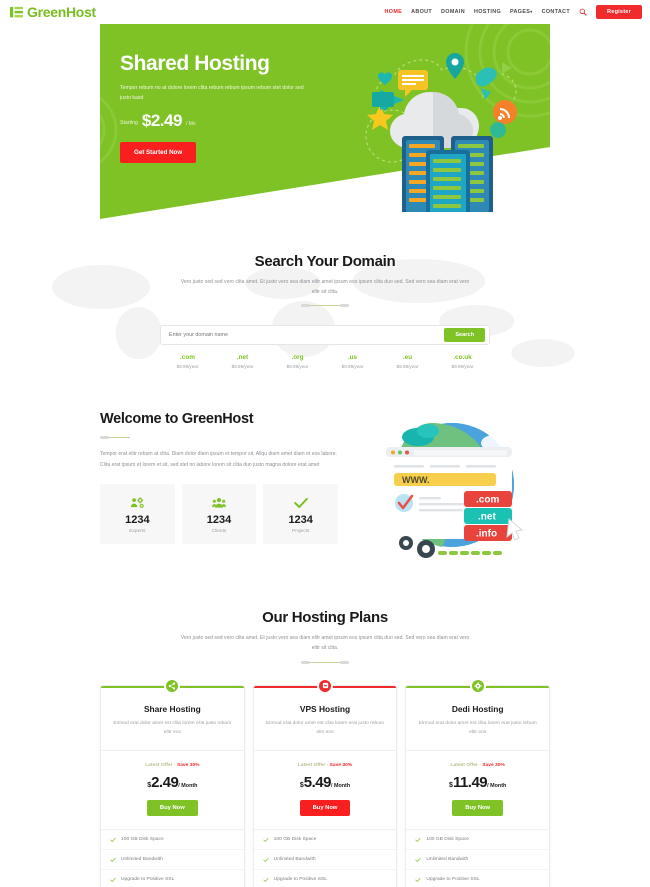  Describe the element at coordinates (195, 63) in the screenshot. I see `hero-title: Shared Hosting` at that location.